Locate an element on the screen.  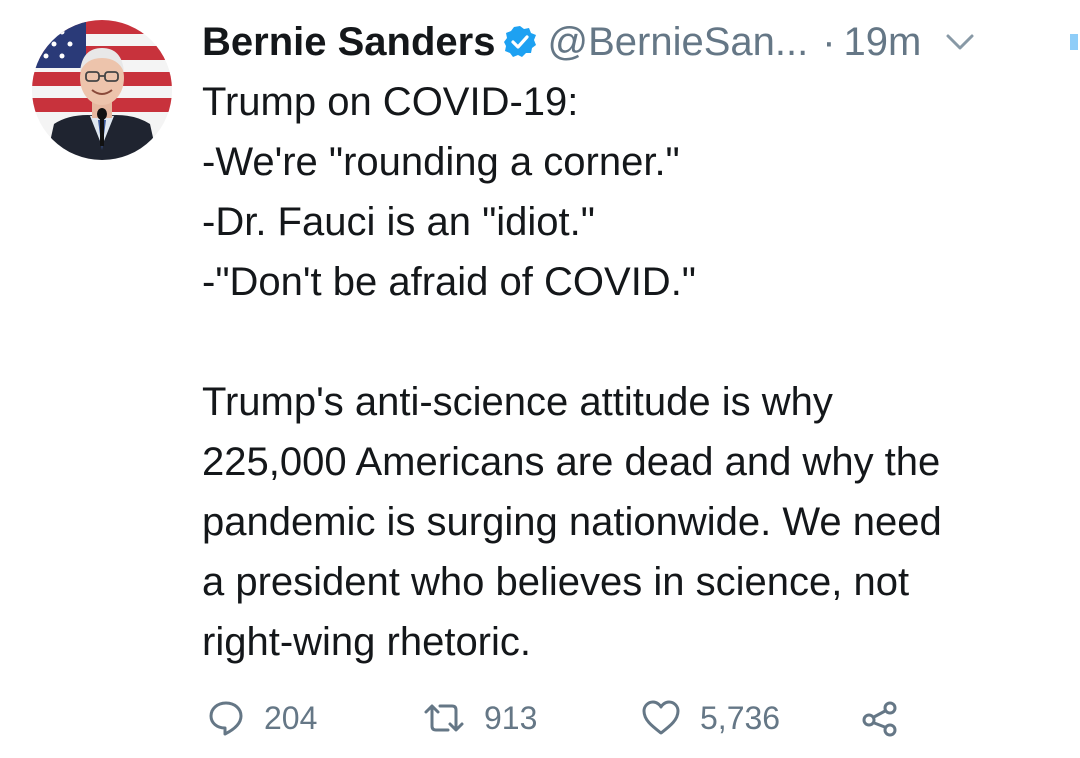
reply-button: 204 is located at coordinates (261, 718).